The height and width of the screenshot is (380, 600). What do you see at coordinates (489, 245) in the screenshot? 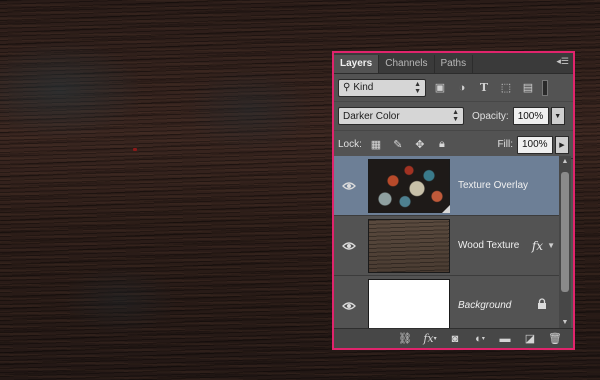
I see `layer-name: Wood Texture` at bounding box center [489, 245].